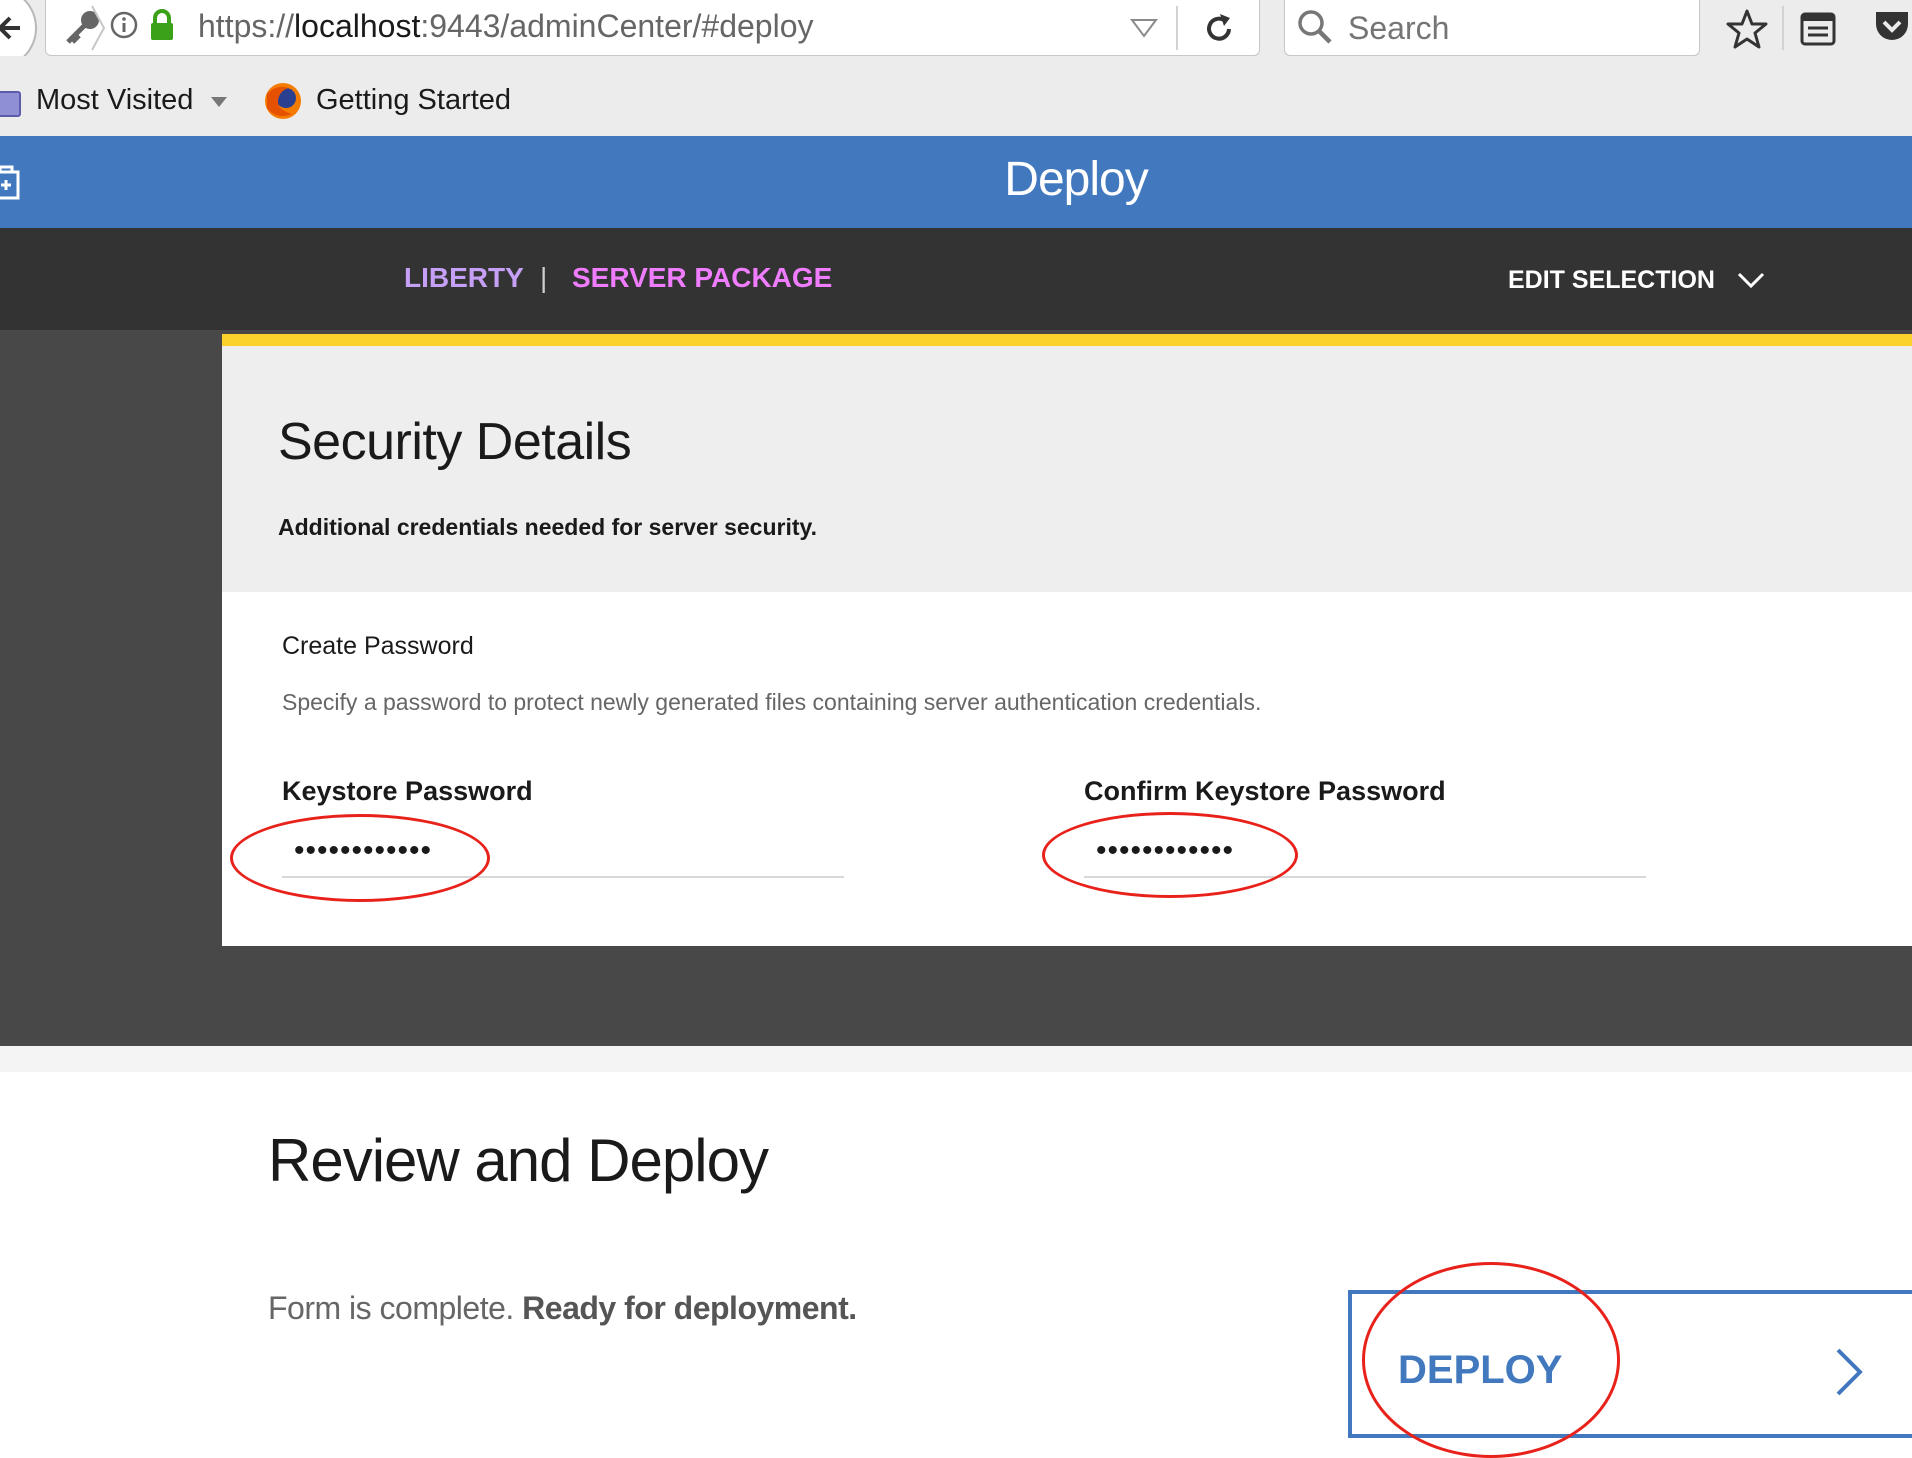 This screenshot has width=1912, height=1458. Describe the element at coordinates (1265, 791) in the screenshot. I see `confirm-keystore-password-label: Confirm Keystore Password` at that location.